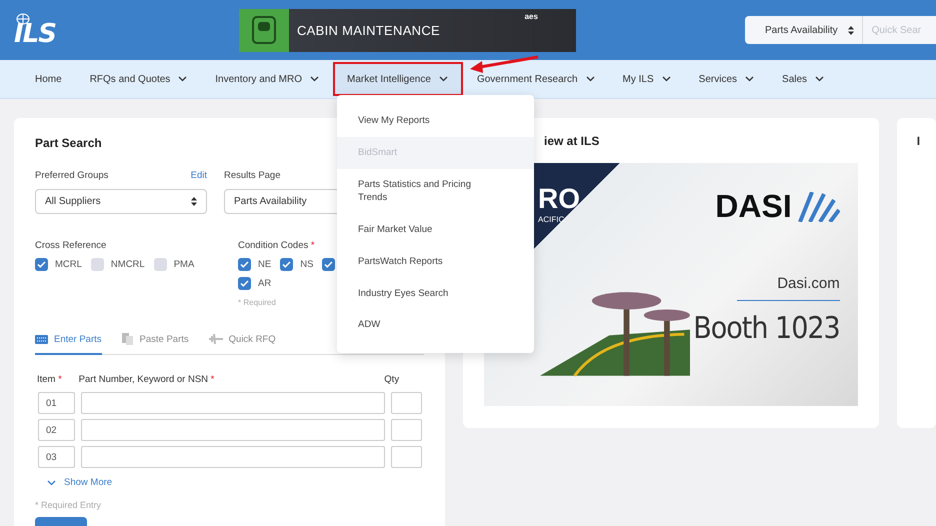 This screenshot has height=526, width=936. What do you see at coordinates (147, 379) in the screenshot?
I see `column-header: Part Number, Keyword or NSN *` at bounding box center [147, 379].